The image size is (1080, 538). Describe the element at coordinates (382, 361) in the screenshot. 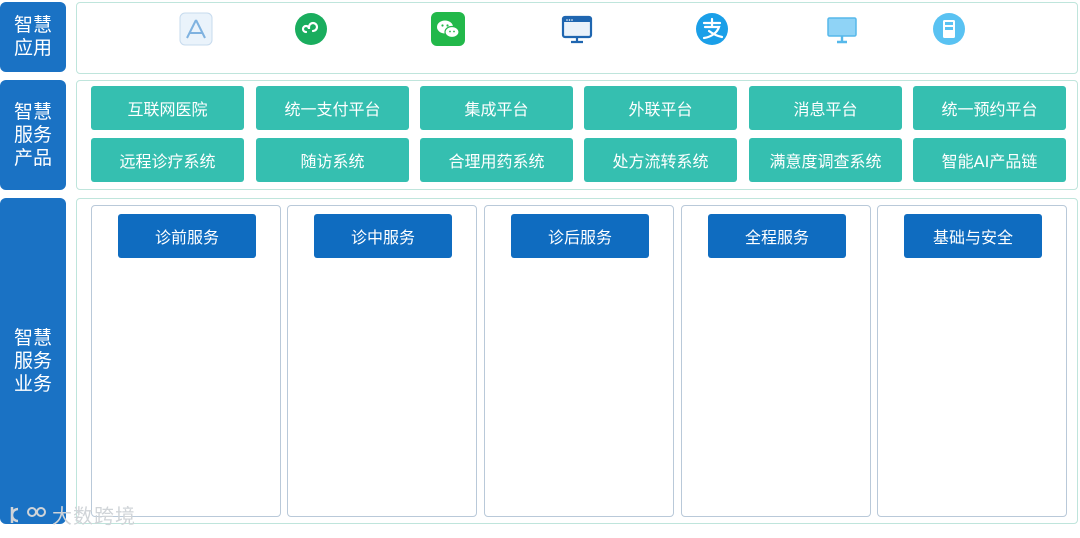

I see `business-column-in-visit: 诊中服务` at that location.